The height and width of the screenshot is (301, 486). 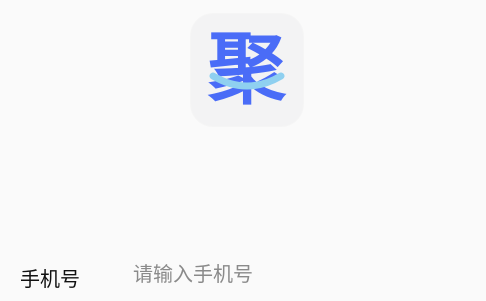 I want to click on phone-input, so click(x=293, y=274).